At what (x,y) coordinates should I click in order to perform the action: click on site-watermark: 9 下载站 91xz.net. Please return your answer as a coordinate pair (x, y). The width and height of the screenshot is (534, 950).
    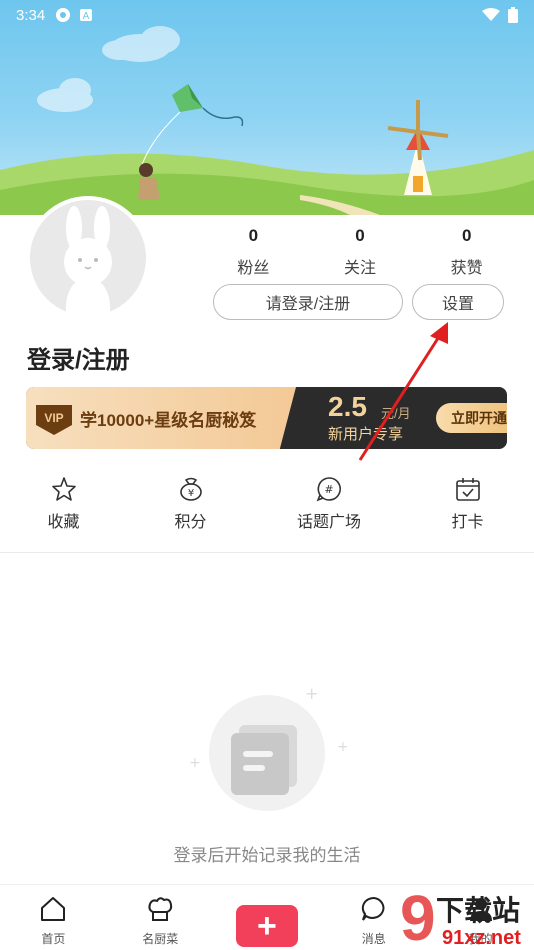
    Looking at the image, I should click on (460, 917).